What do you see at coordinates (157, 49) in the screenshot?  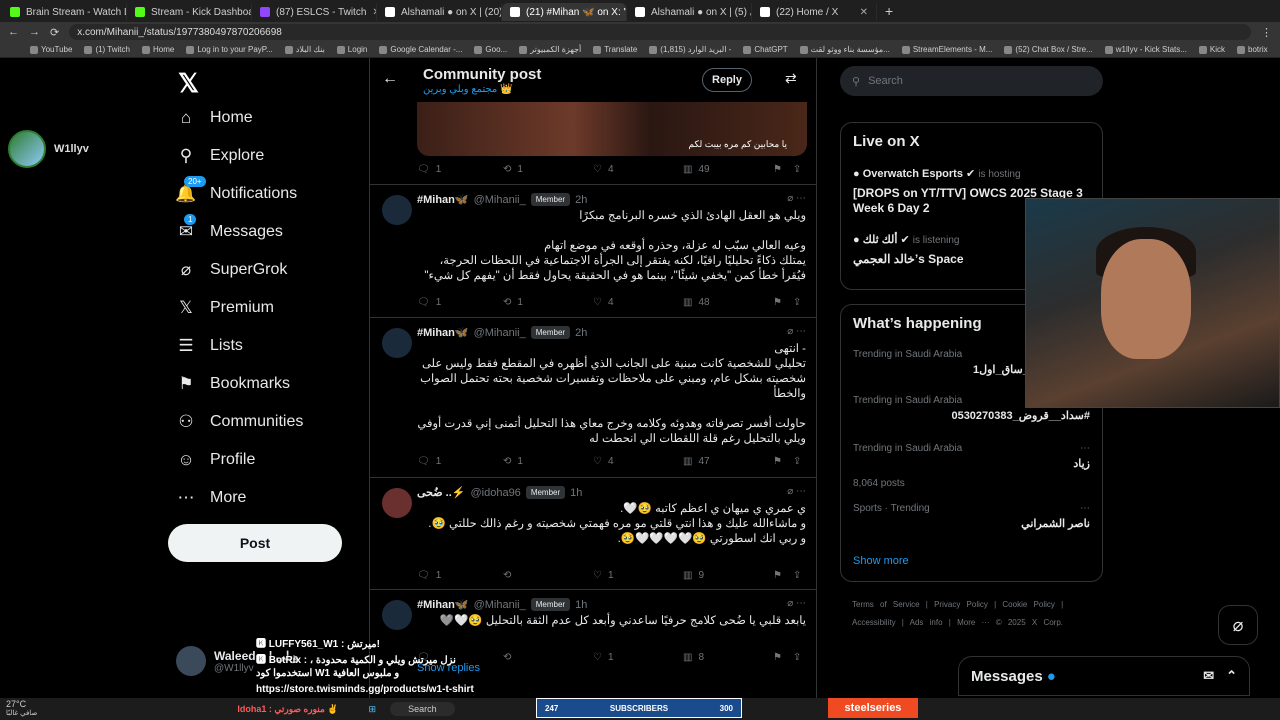 I see `bookmark-item: Home` at bounding box center [157, 49].